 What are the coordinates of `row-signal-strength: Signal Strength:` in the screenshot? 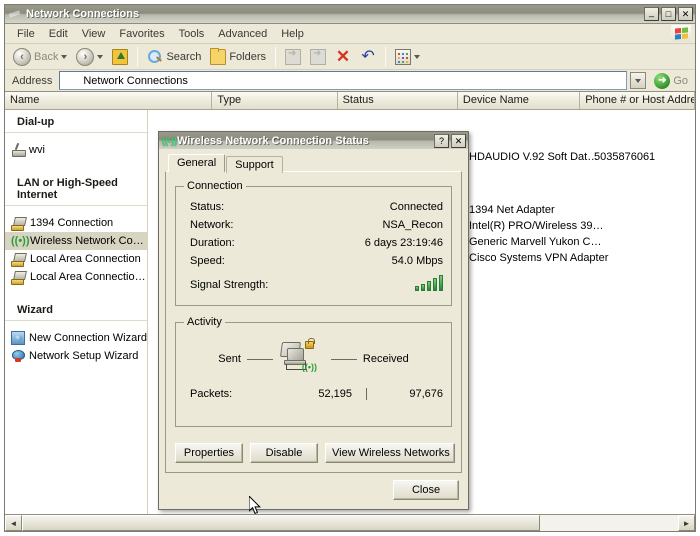 It's located at (313, 283).